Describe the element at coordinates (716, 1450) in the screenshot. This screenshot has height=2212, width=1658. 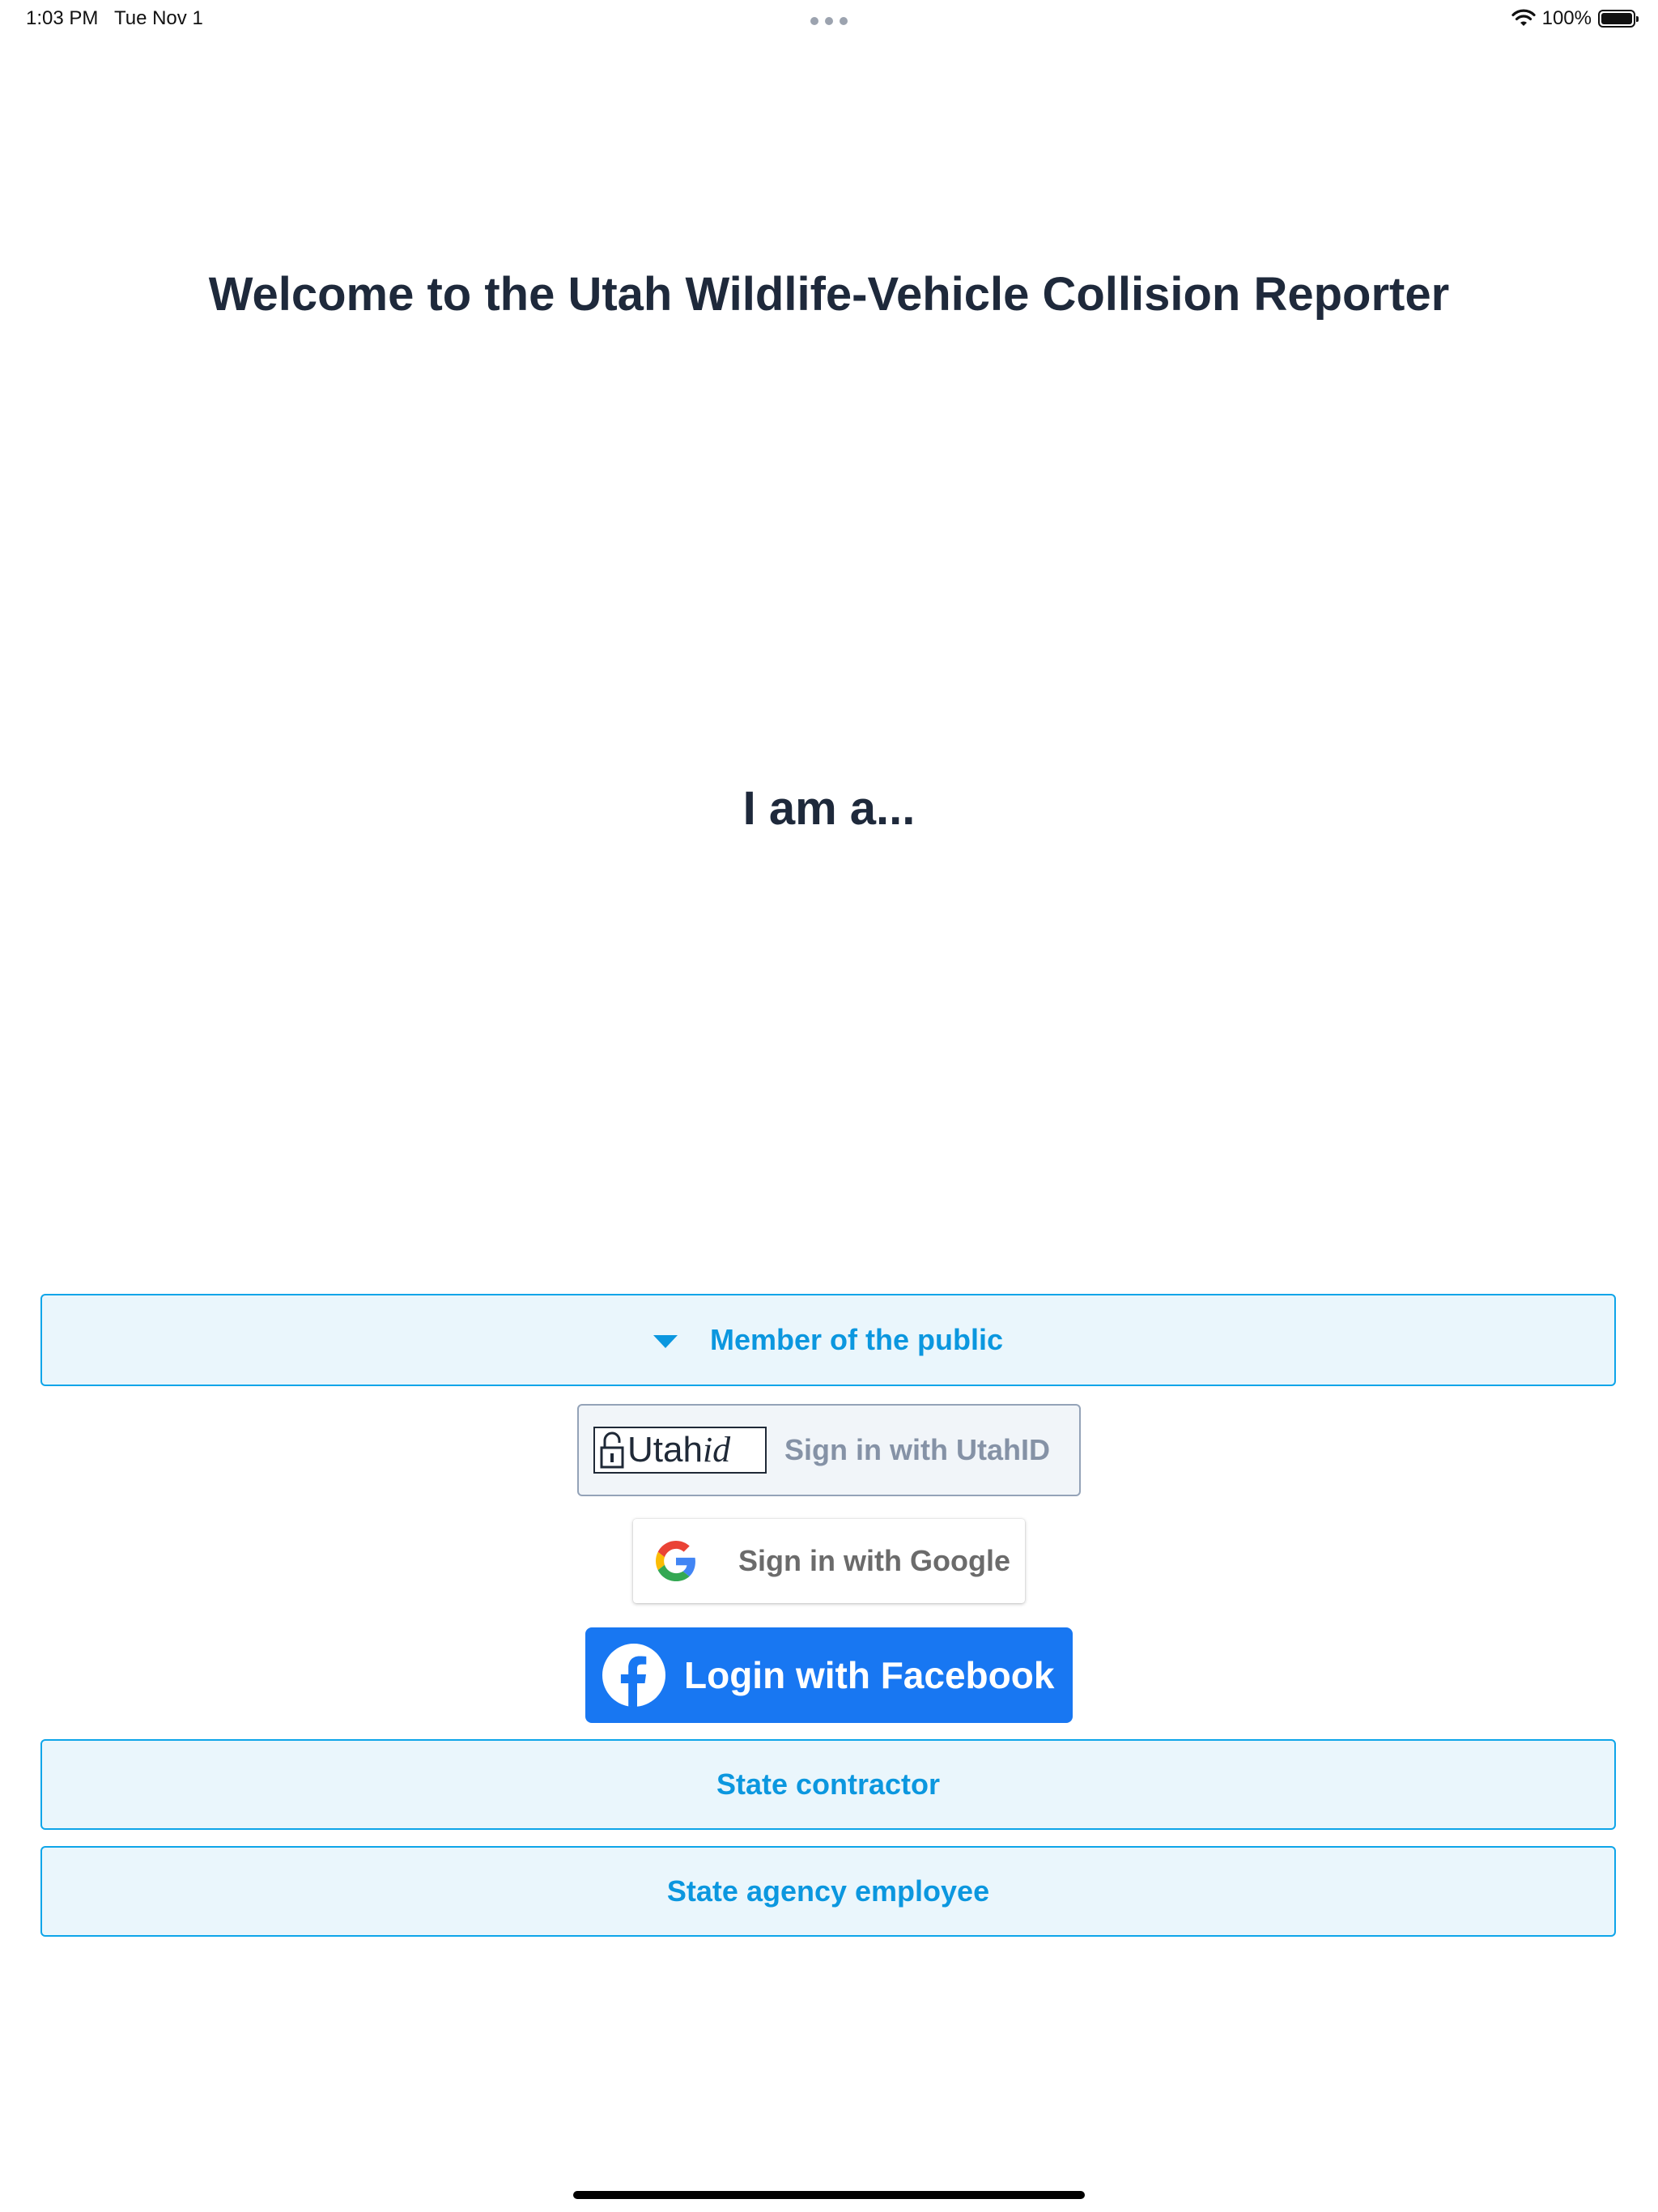
I see `utahid-logo-text-italic: id` at that location.